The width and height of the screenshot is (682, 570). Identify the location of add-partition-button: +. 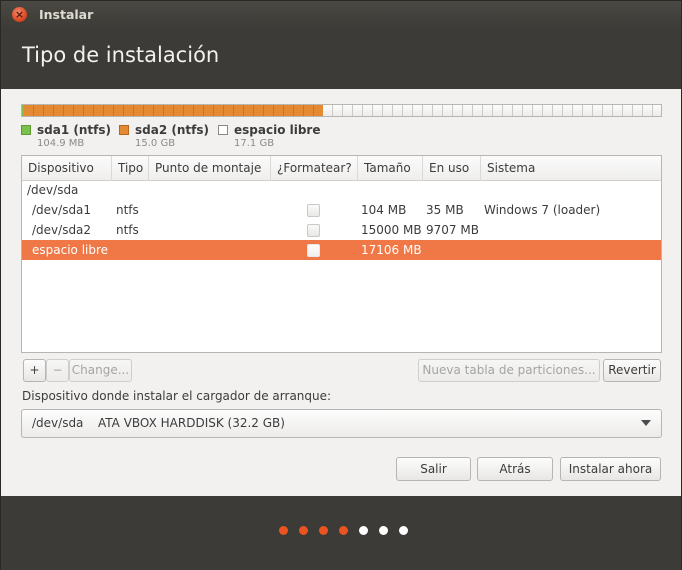
(34, 370).